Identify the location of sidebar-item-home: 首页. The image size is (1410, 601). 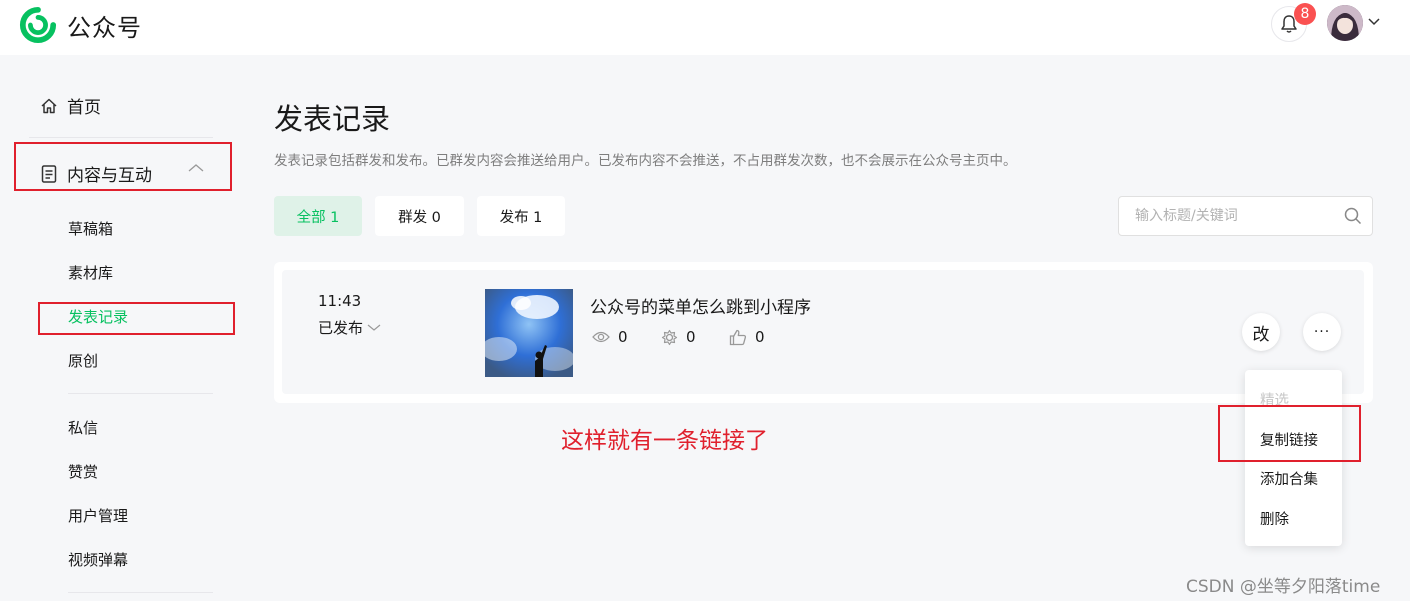
(70, 105).